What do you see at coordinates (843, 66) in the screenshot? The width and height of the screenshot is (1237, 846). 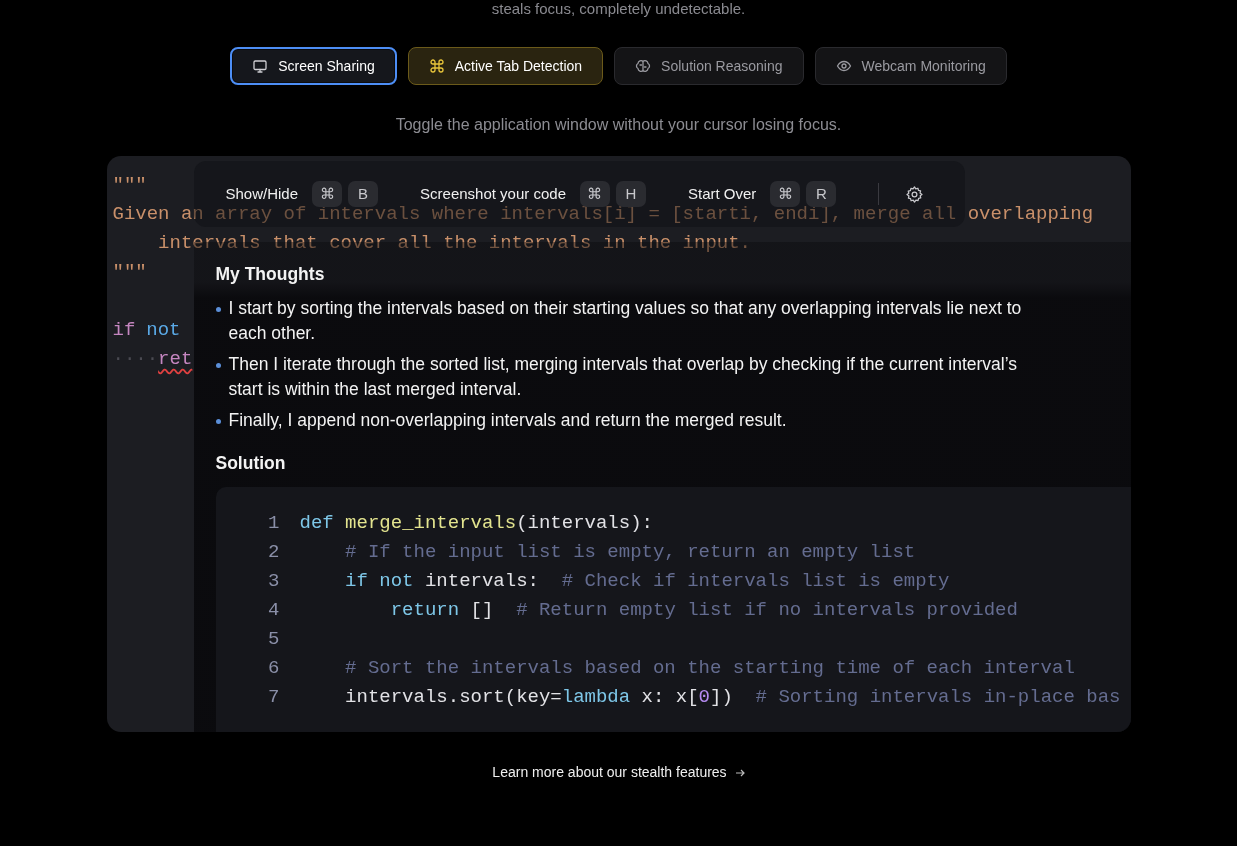 I see `eye-icon` at bounding box center [843, 66].